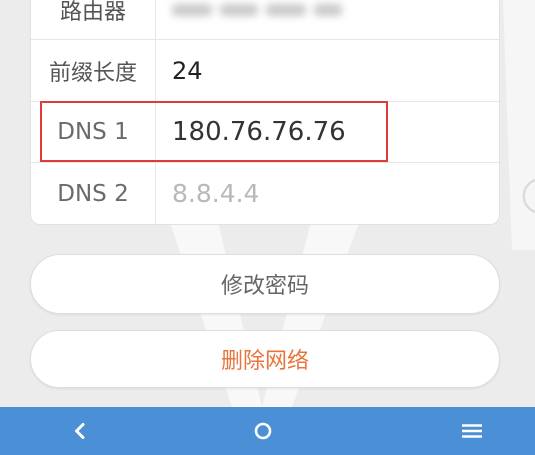 Image resolution: width=535 pixels, height=455 pixels. Describe the element at coordinates (265, 359) in the screenshot. I see `delete-network-button: 删除网络` at that location.